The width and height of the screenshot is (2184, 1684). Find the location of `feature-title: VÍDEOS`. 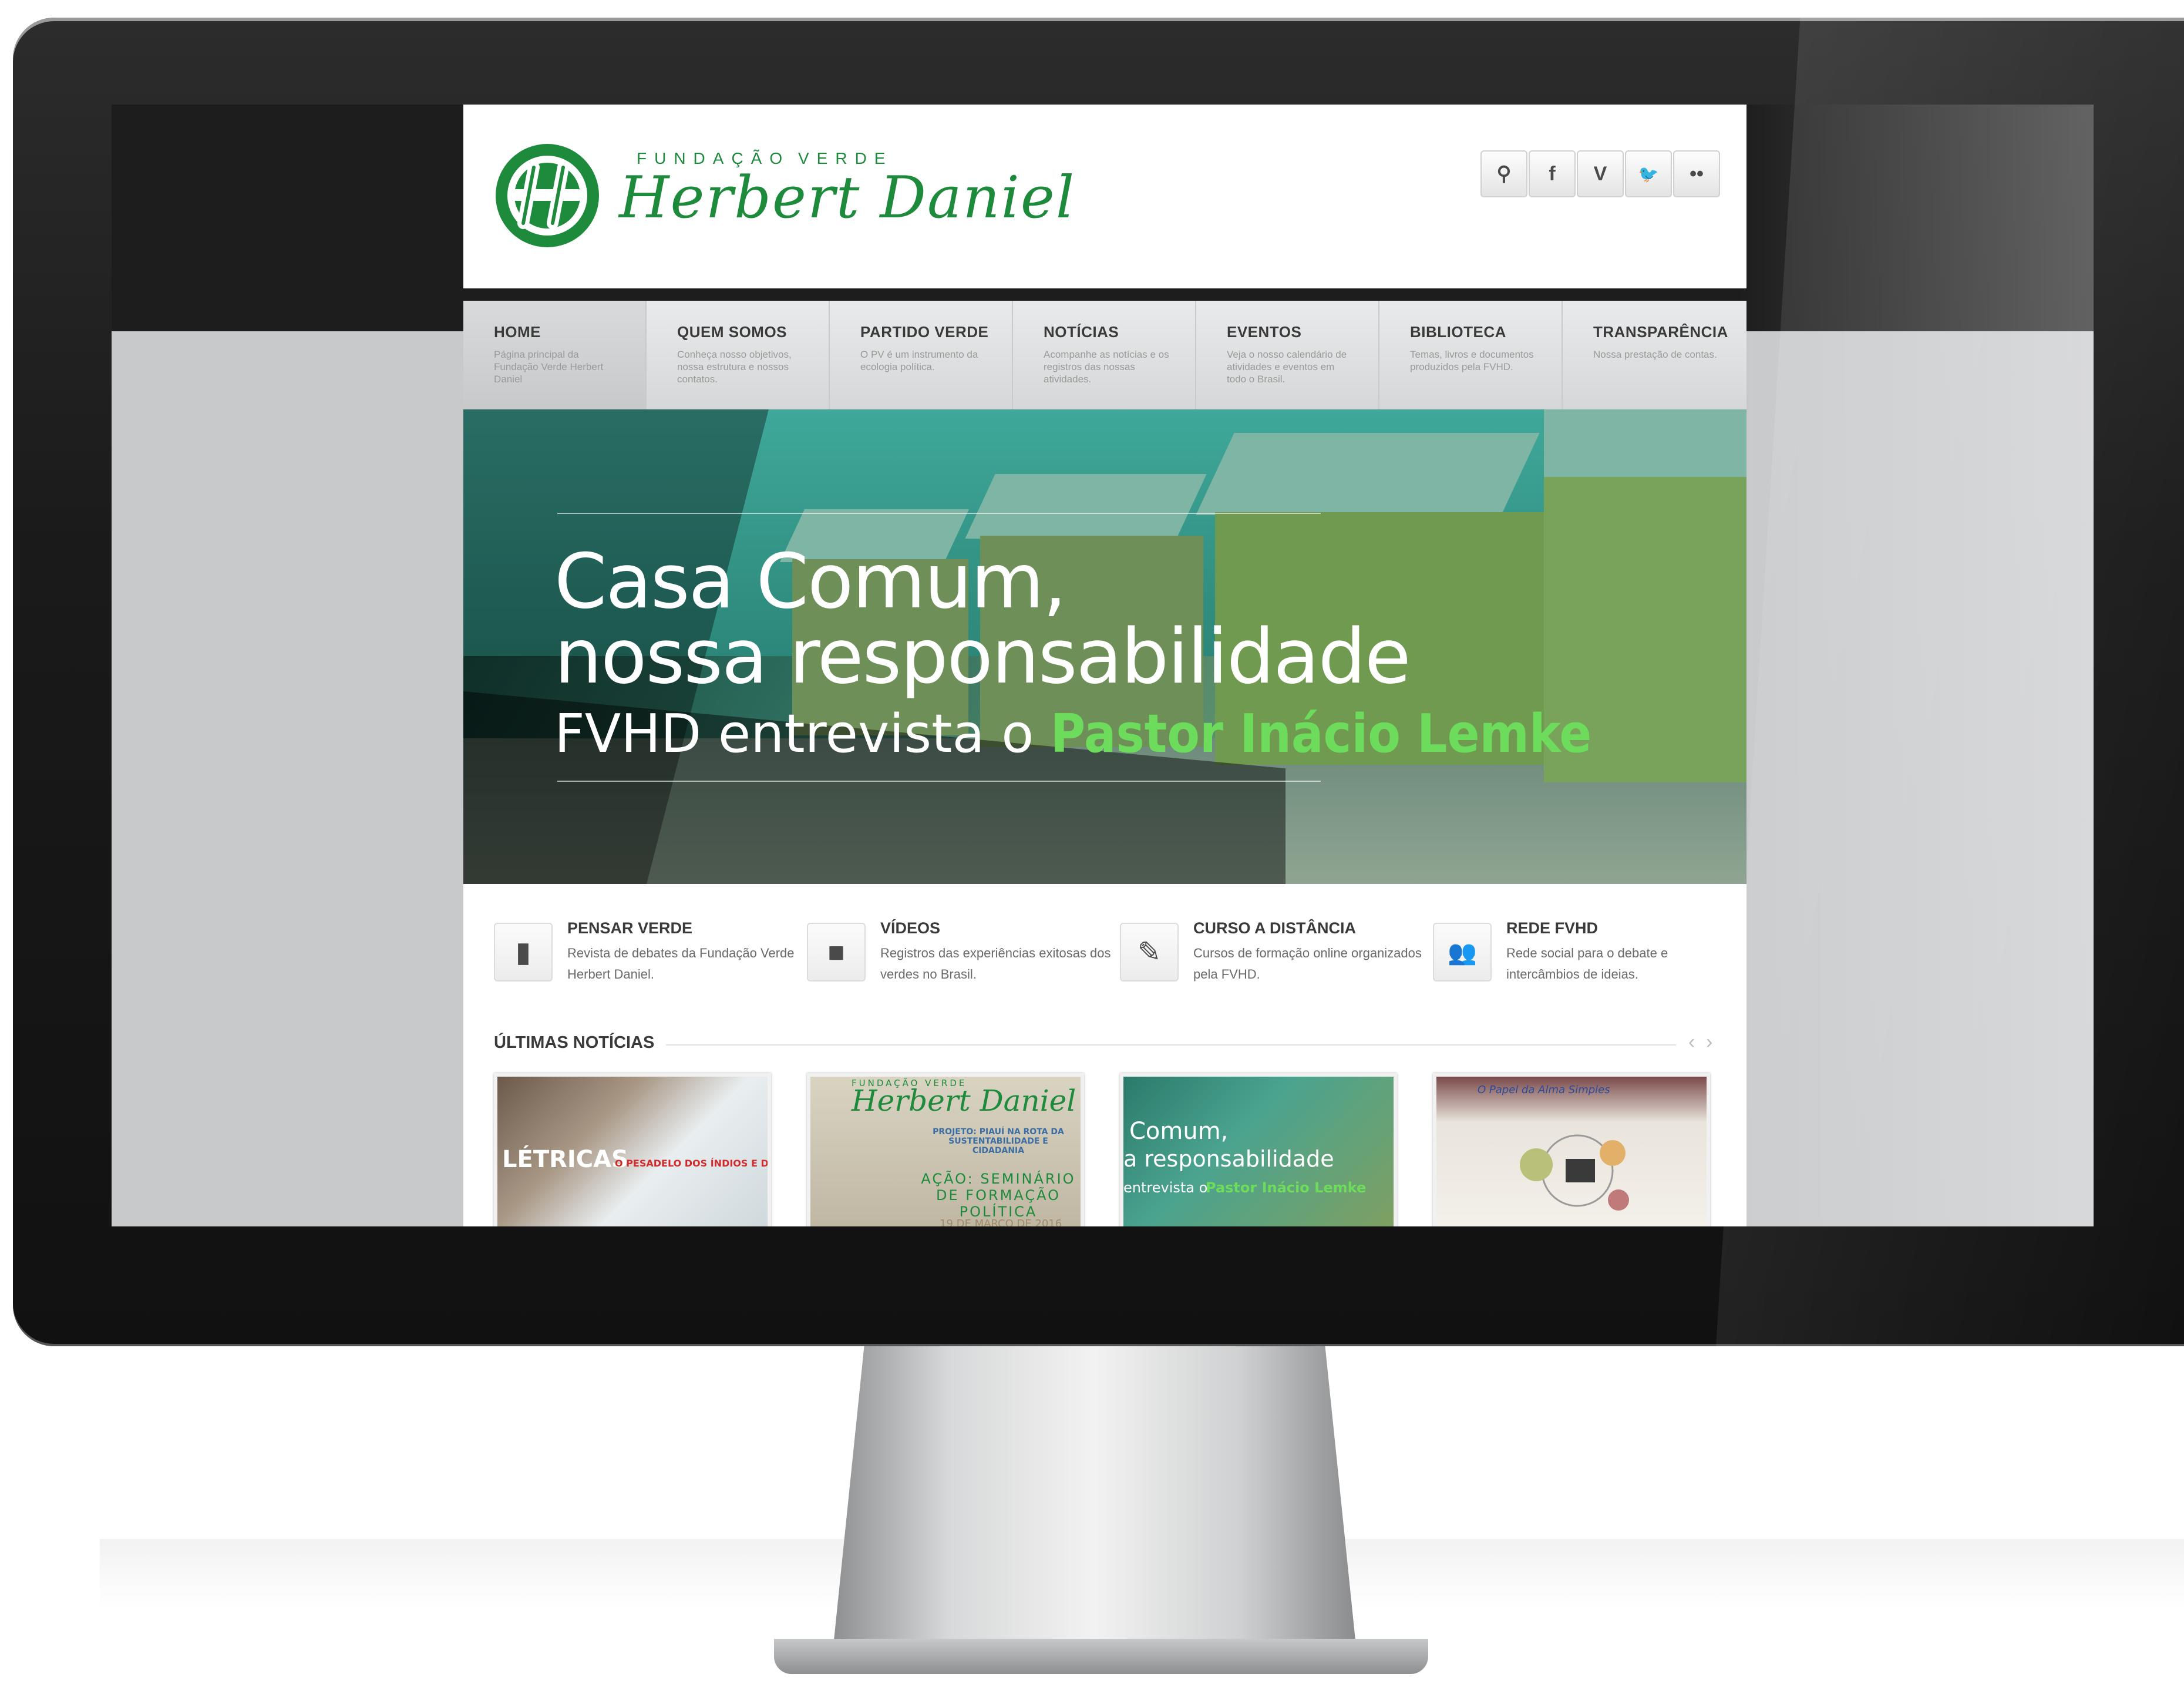

feature-title: VÍDEOS is located at coordinates (910, 928).